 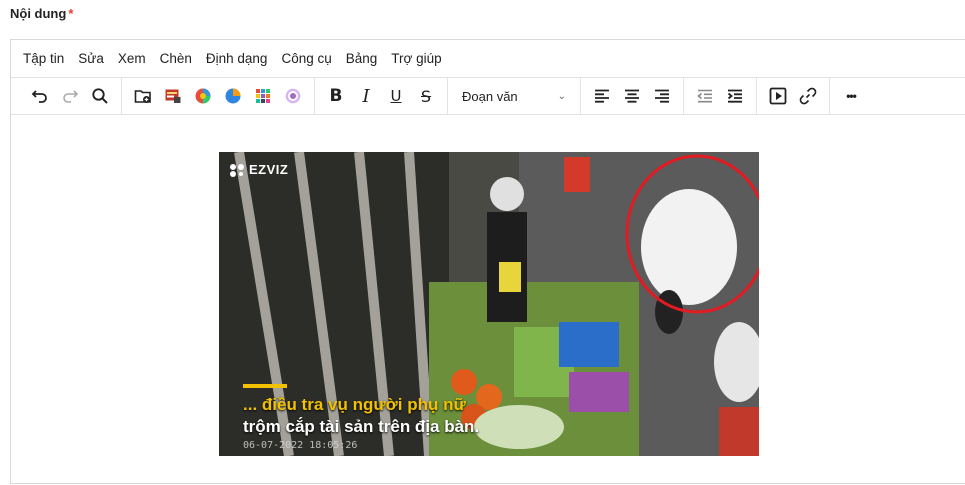 What do you see at coordinates (366, 96) in the screenshot?
I see `italic-button: I` at bounding box center [366, 96].